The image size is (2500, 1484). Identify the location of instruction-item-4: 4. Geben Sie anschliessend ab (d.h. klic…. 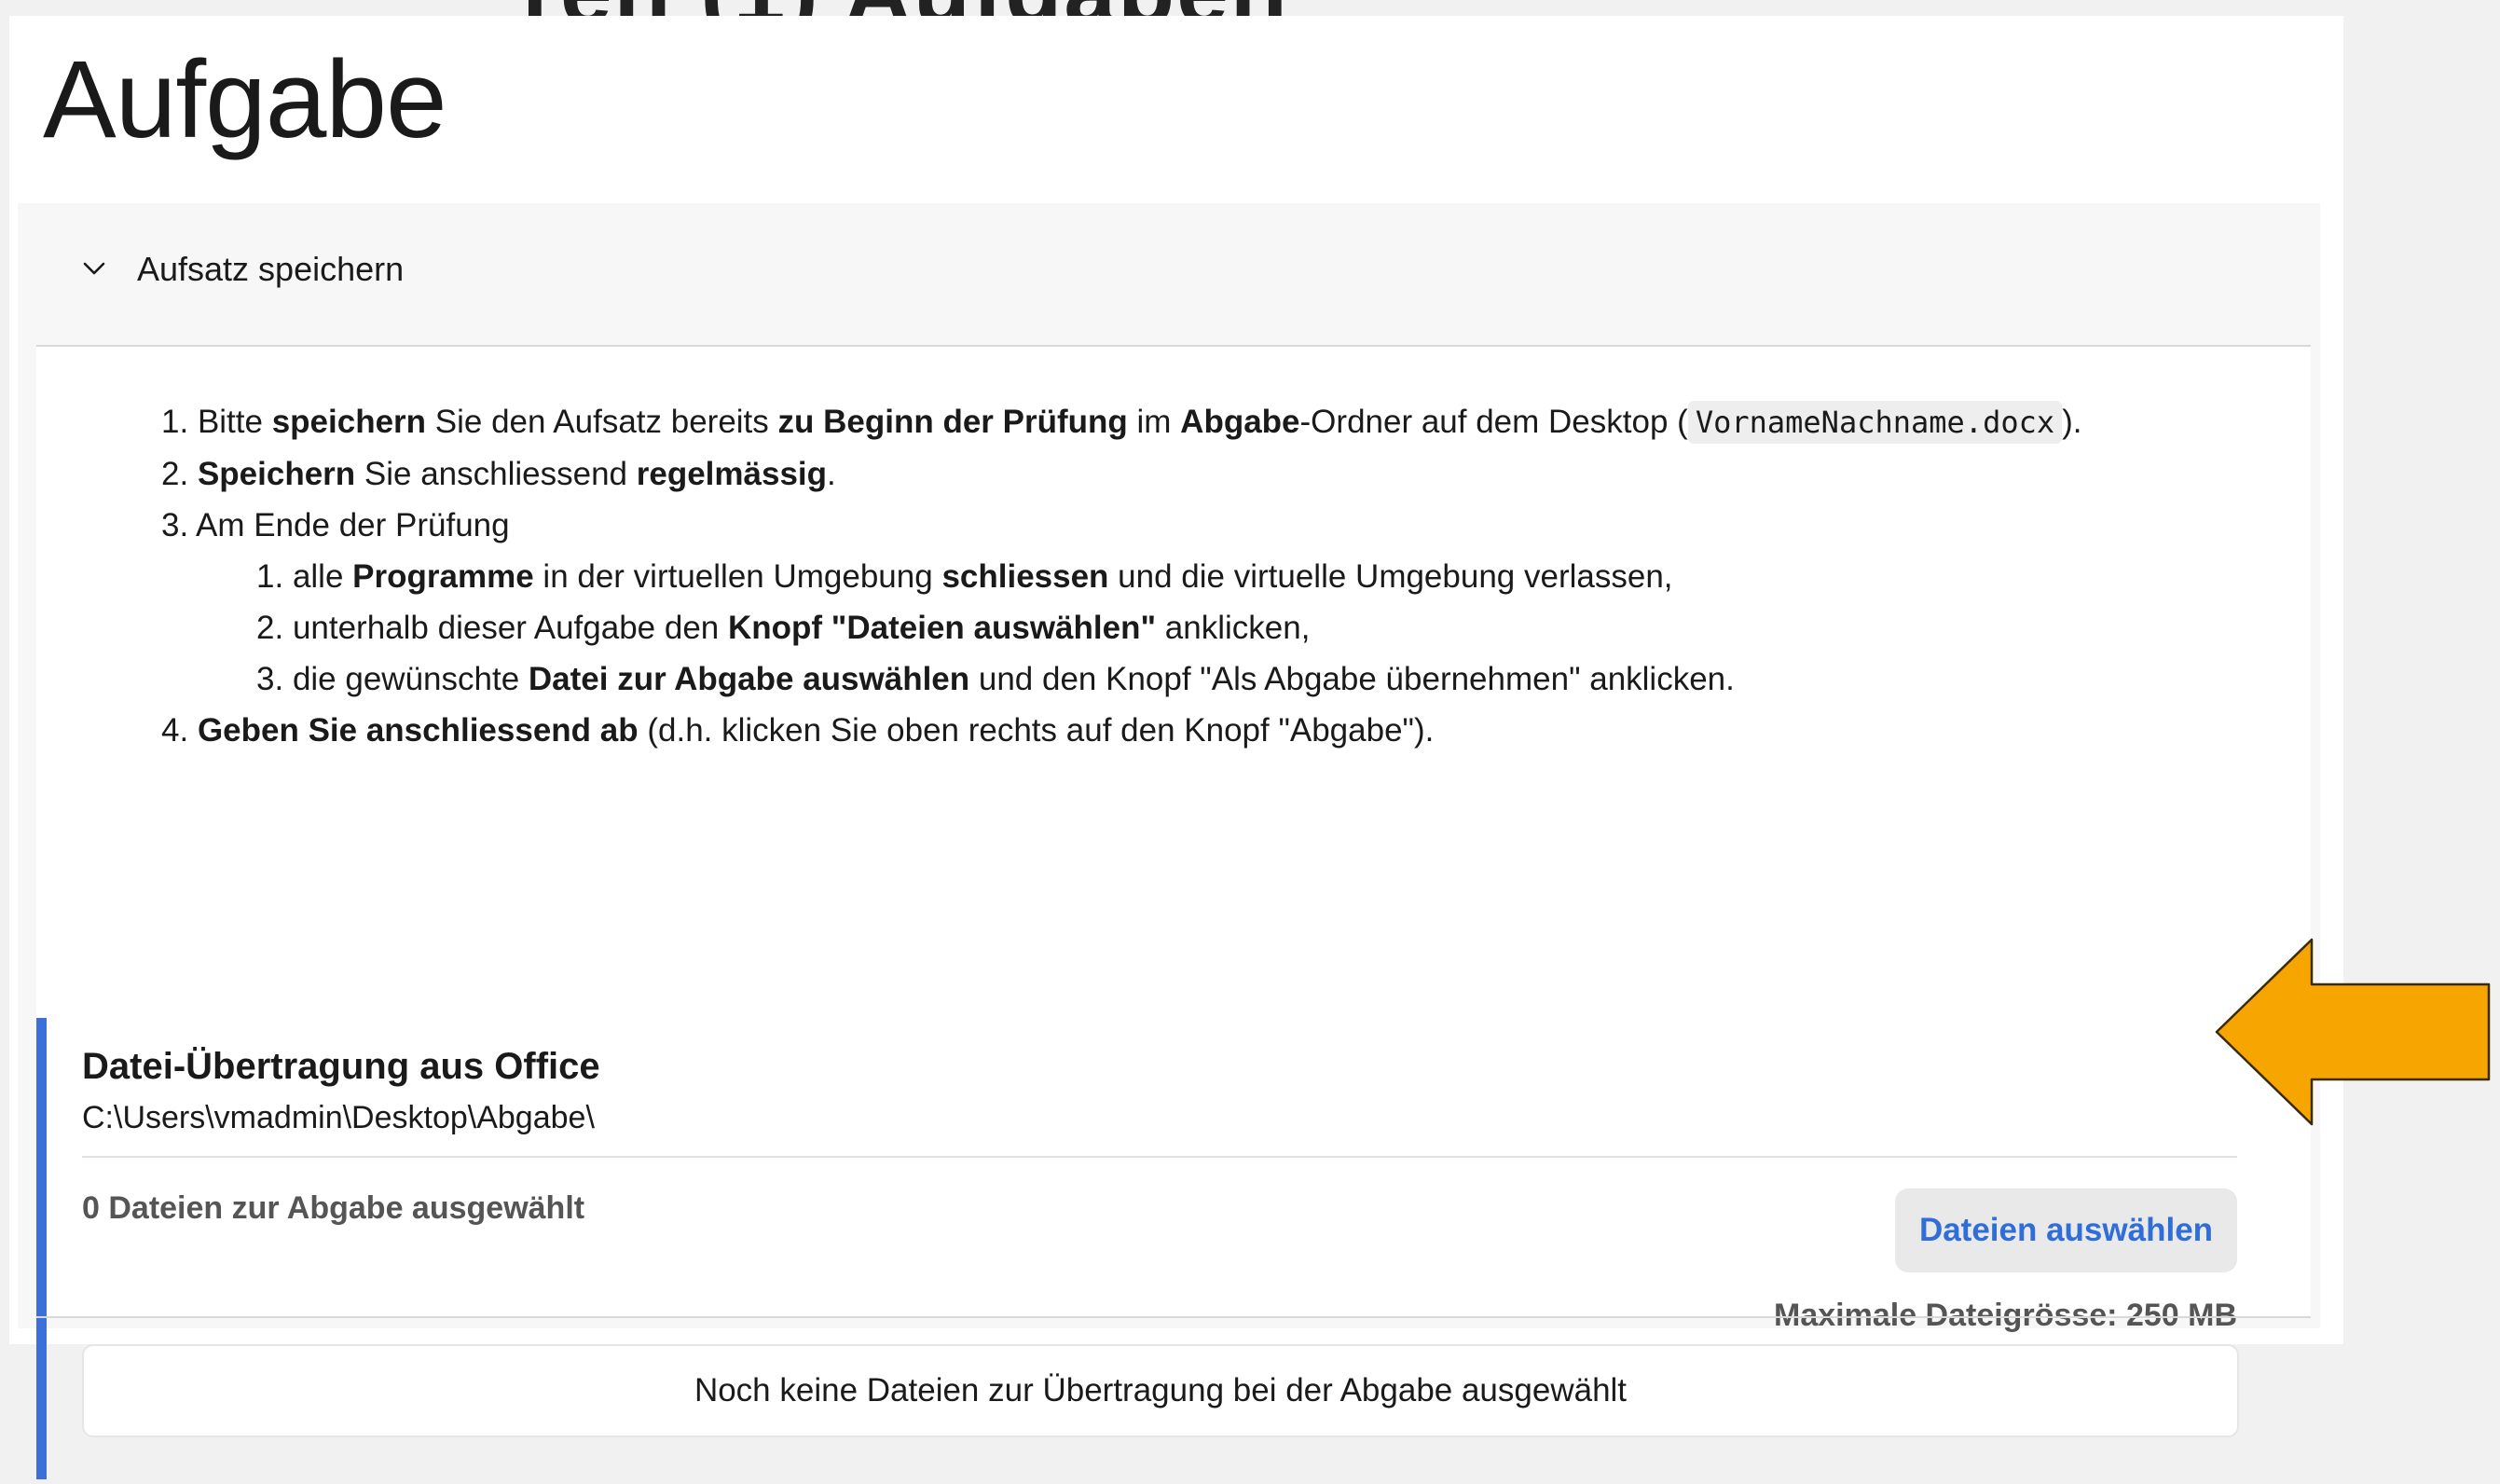
(798, 730).